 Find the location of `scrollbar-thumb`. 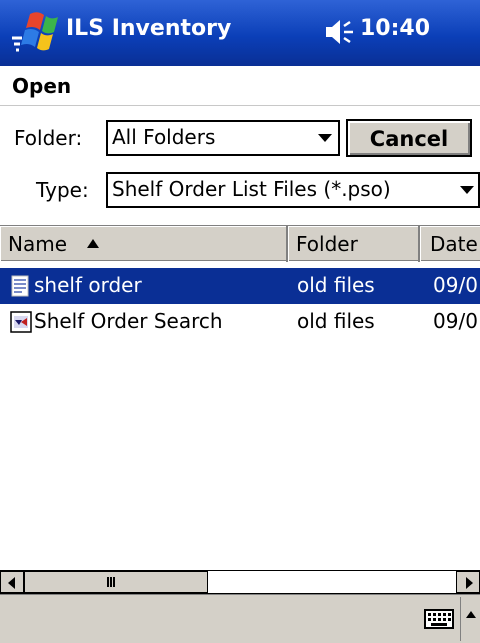

scrollbar-thumb is located at coordinates (116, 582).